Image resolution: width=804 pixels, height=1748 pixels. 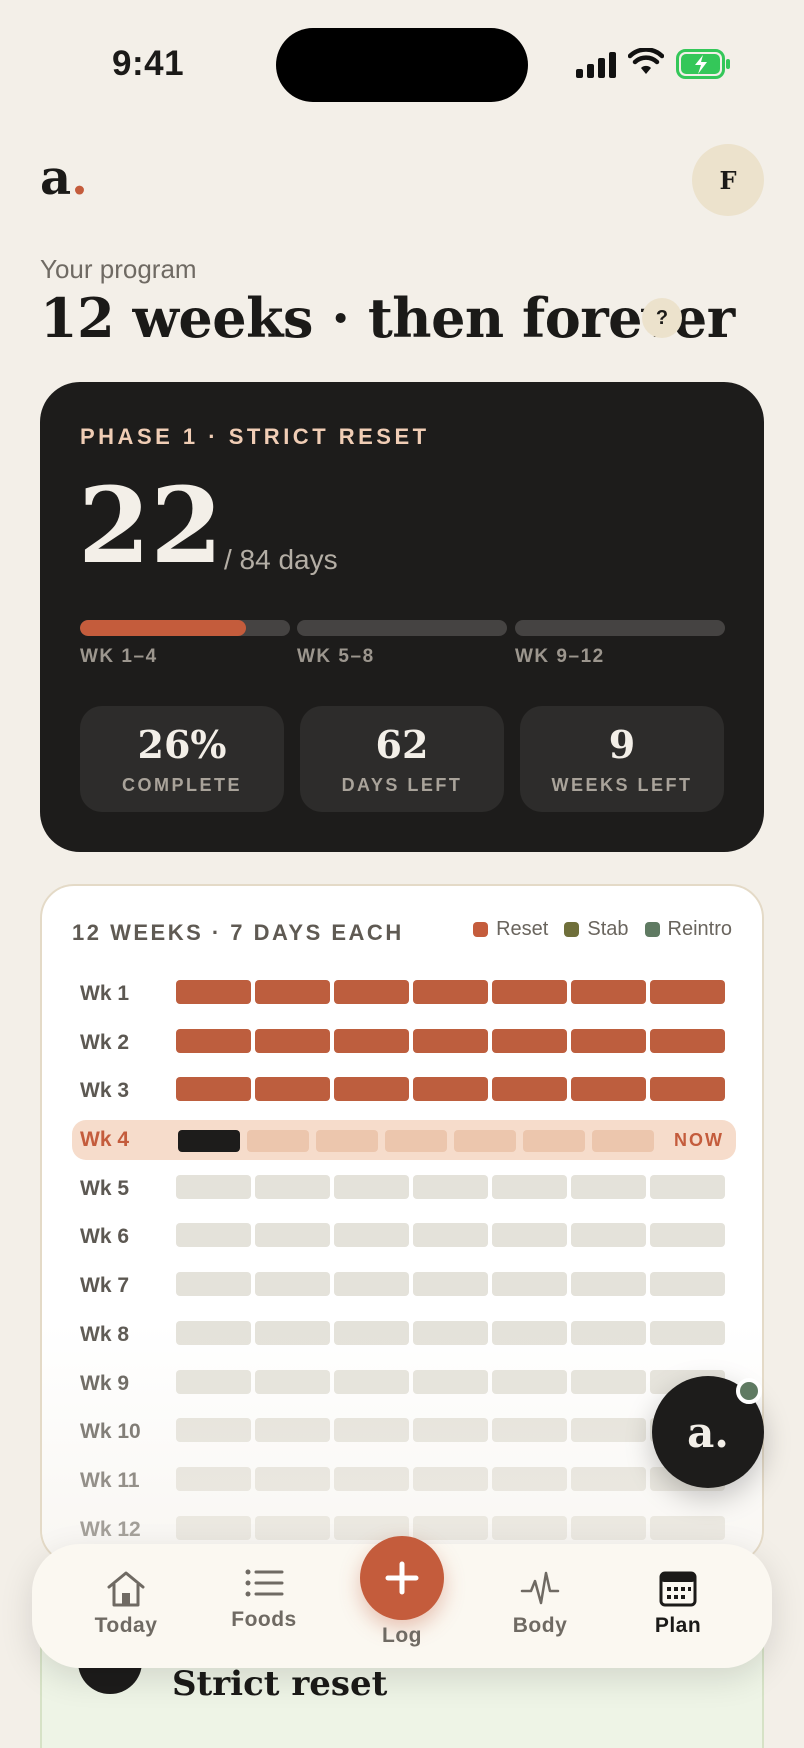 I want to click on pulse-icon, so click(x=540, y=1589).